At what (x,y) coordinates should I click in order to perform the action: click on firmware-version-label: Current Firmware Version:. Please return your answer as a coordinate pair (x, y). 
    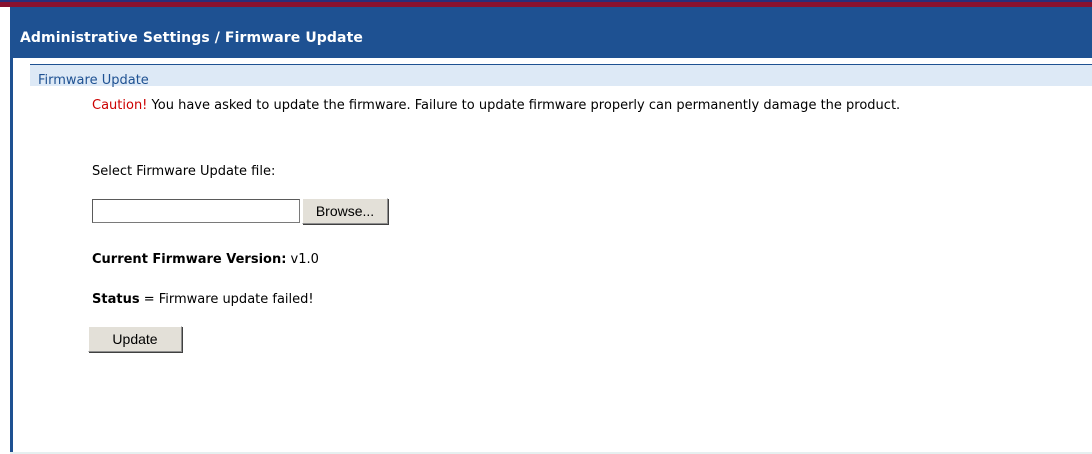
    Looking at the image, I should click on (189, 259).